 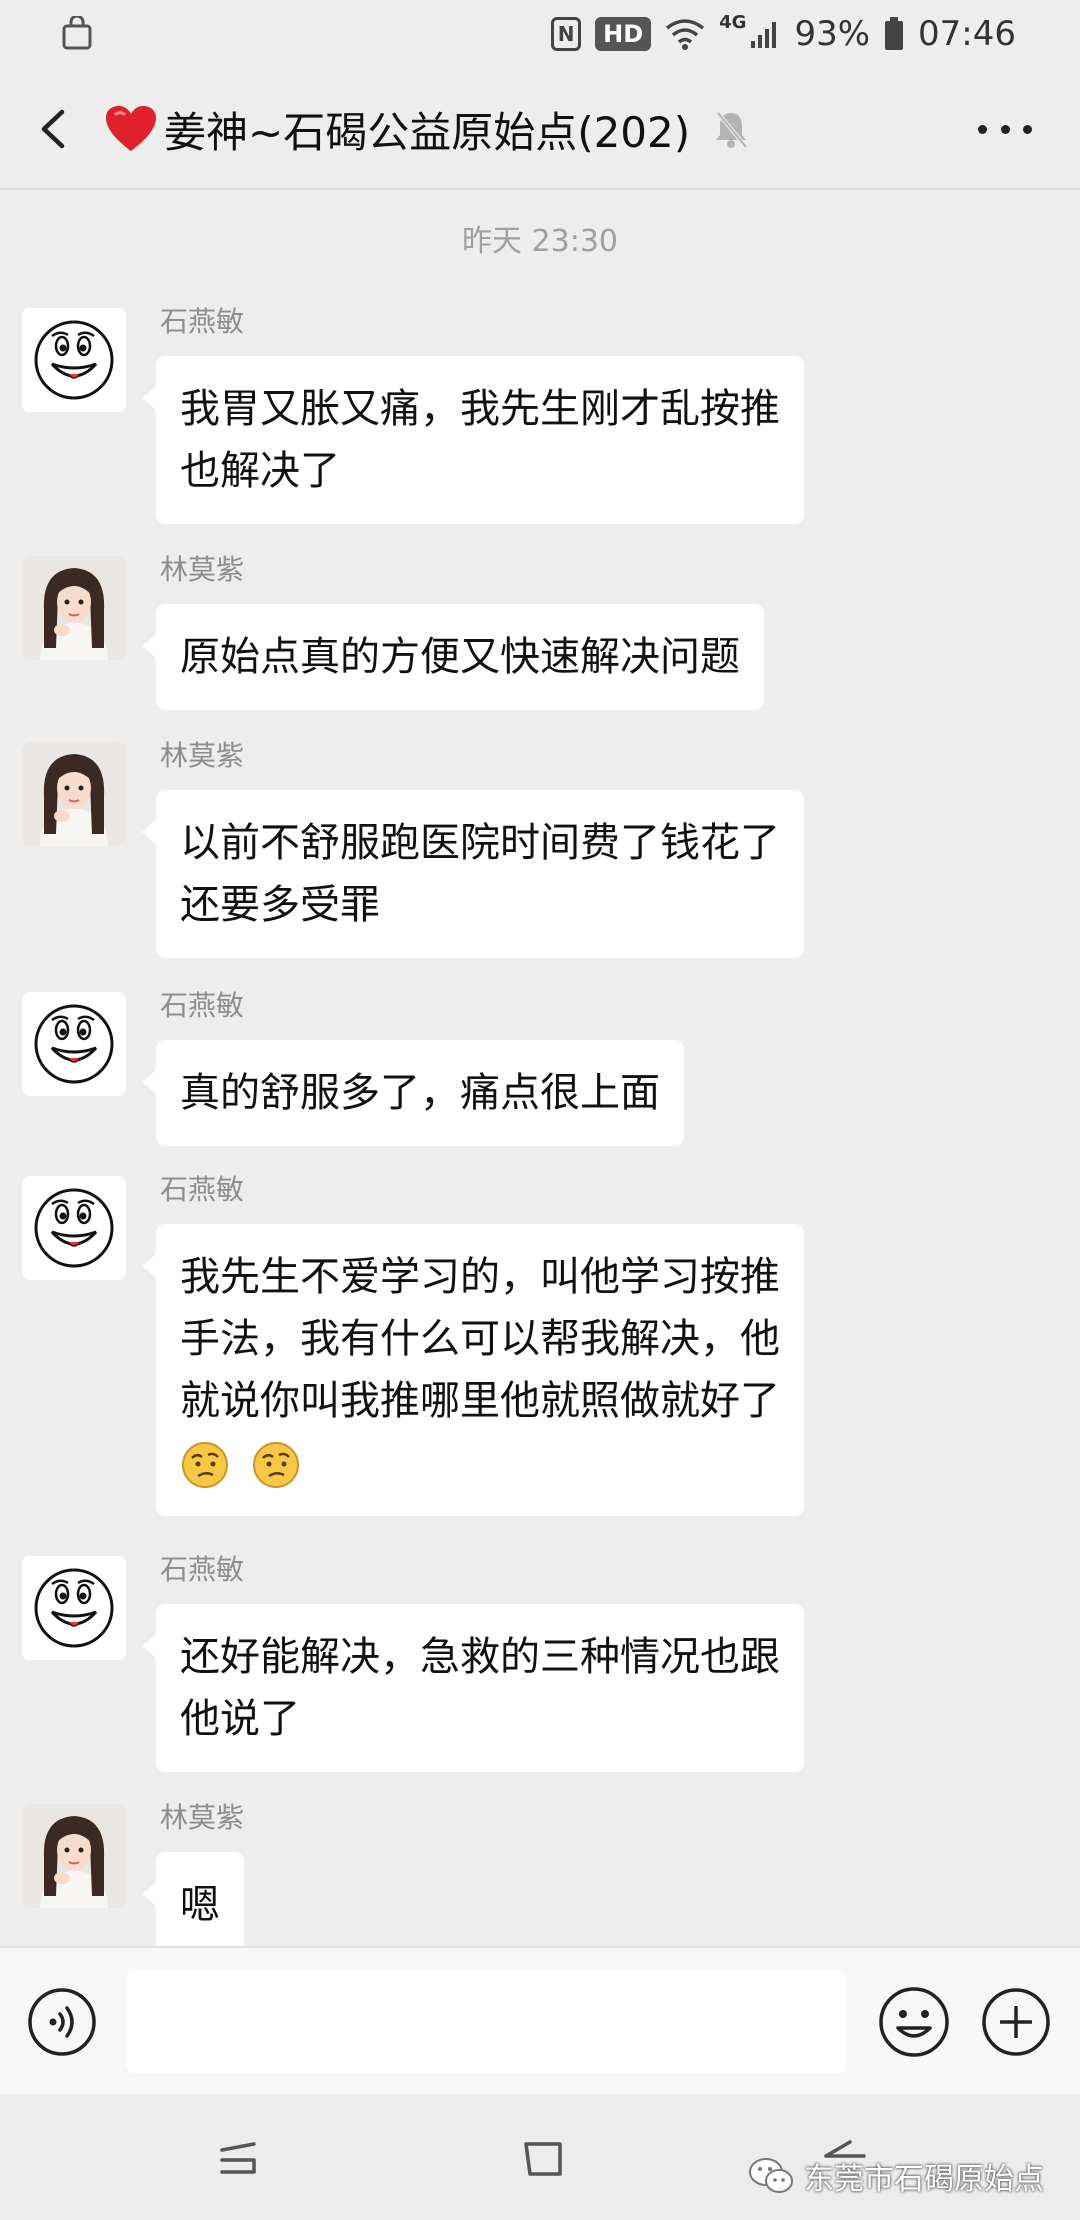 What do you see at coordinates (480, 1401) in the screenshot?
I see `message-line: 就说你叫我推哪里他就照做就好了` at bounding box center [480, 1401].